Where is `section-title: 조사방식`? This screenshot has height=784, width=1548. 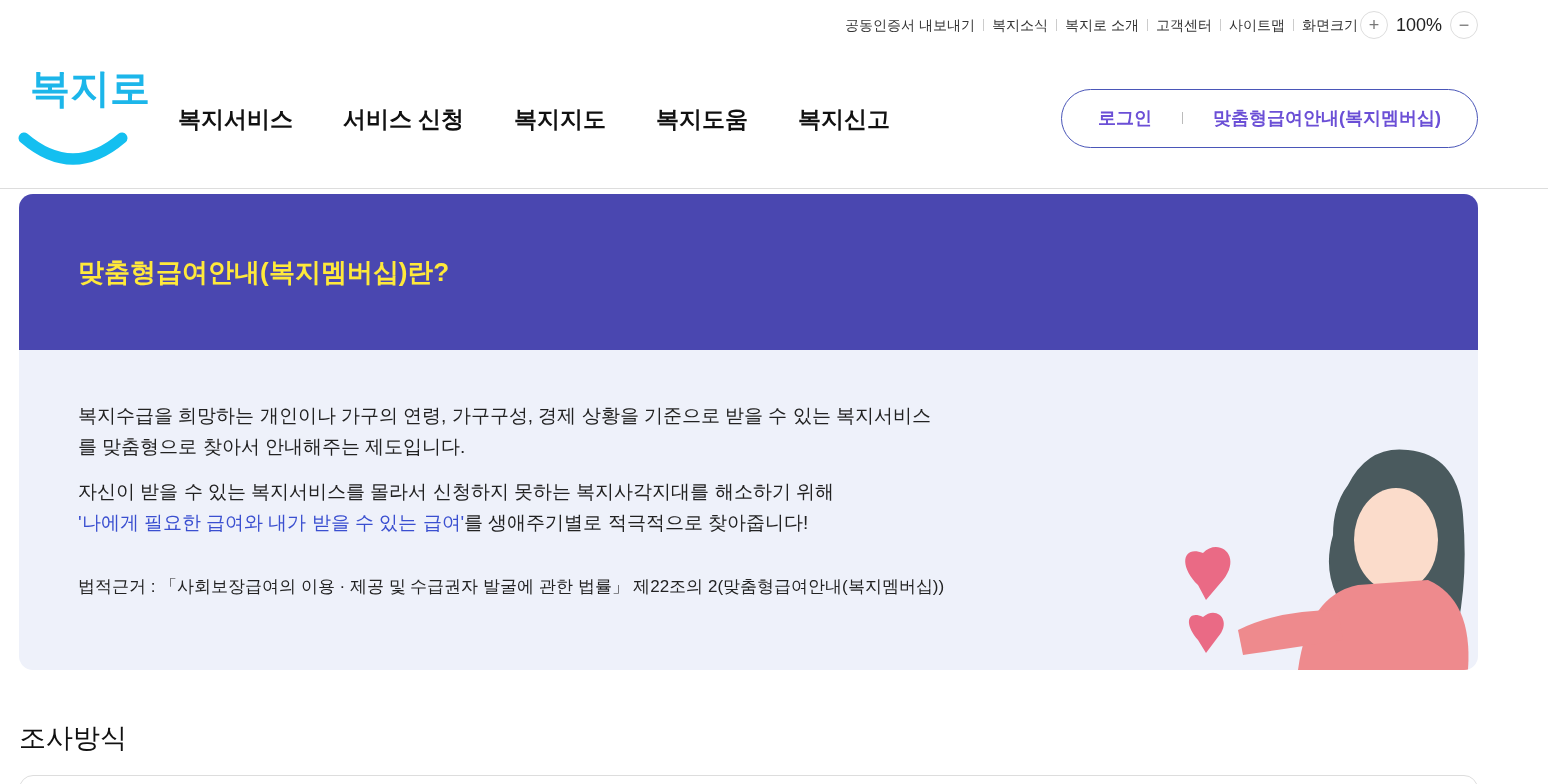 section-title: 조사방식 is located at coordinates (73, 738).